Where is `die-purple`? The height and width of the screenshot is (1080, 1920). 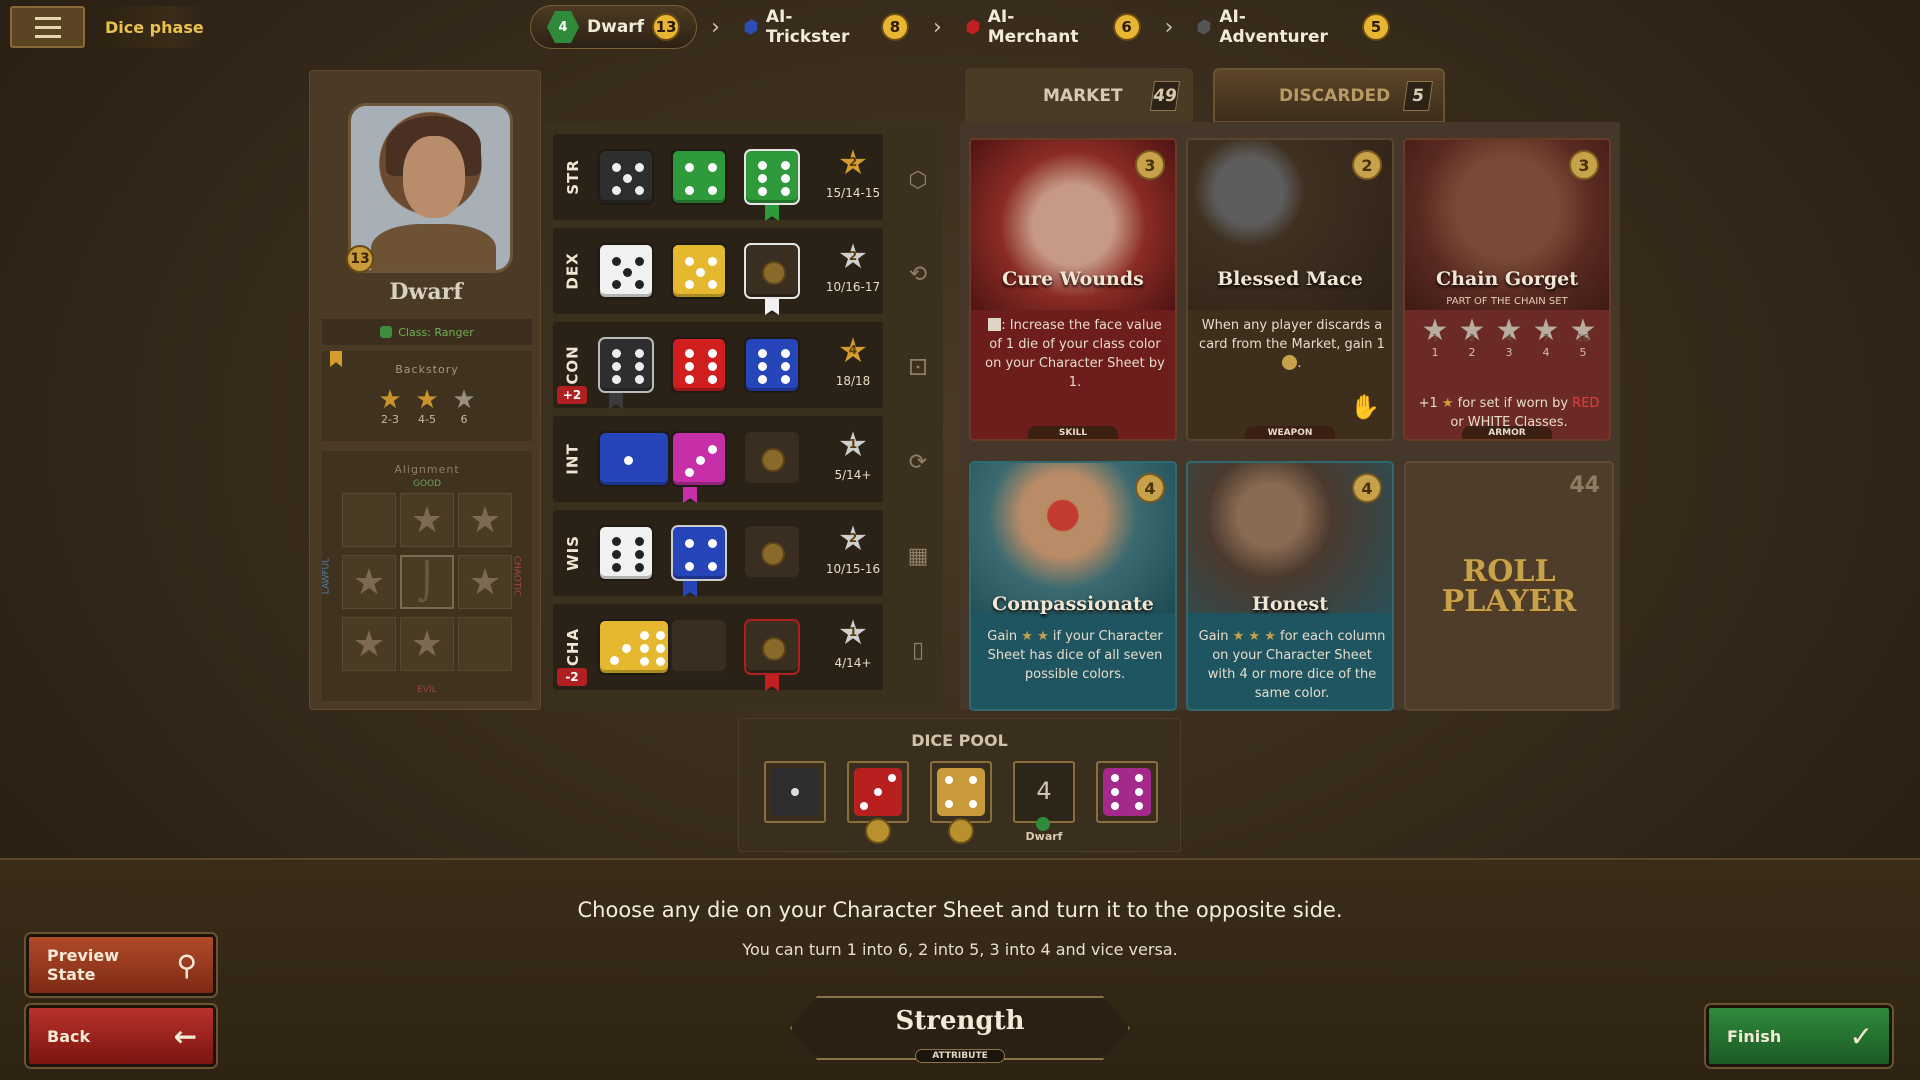
die-purple is located at coordinates (699, 459).